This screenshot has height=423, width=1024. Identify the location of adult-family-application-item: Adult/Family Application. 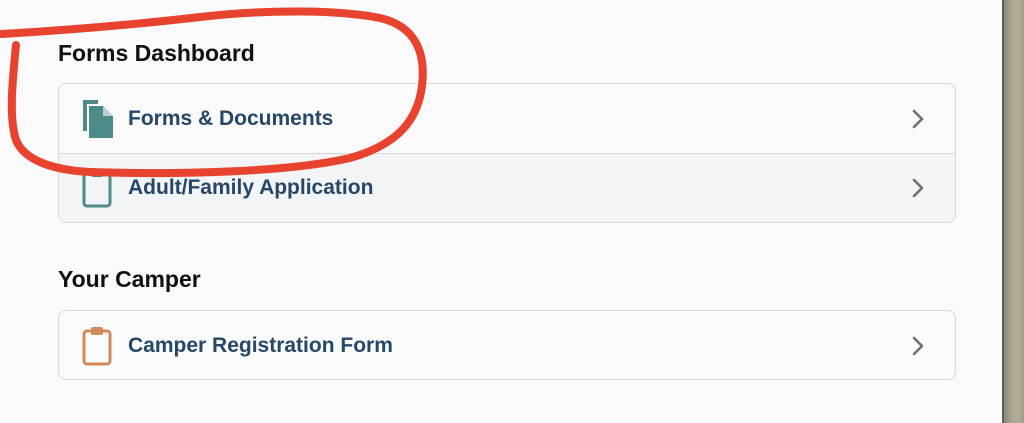
(507, 187).